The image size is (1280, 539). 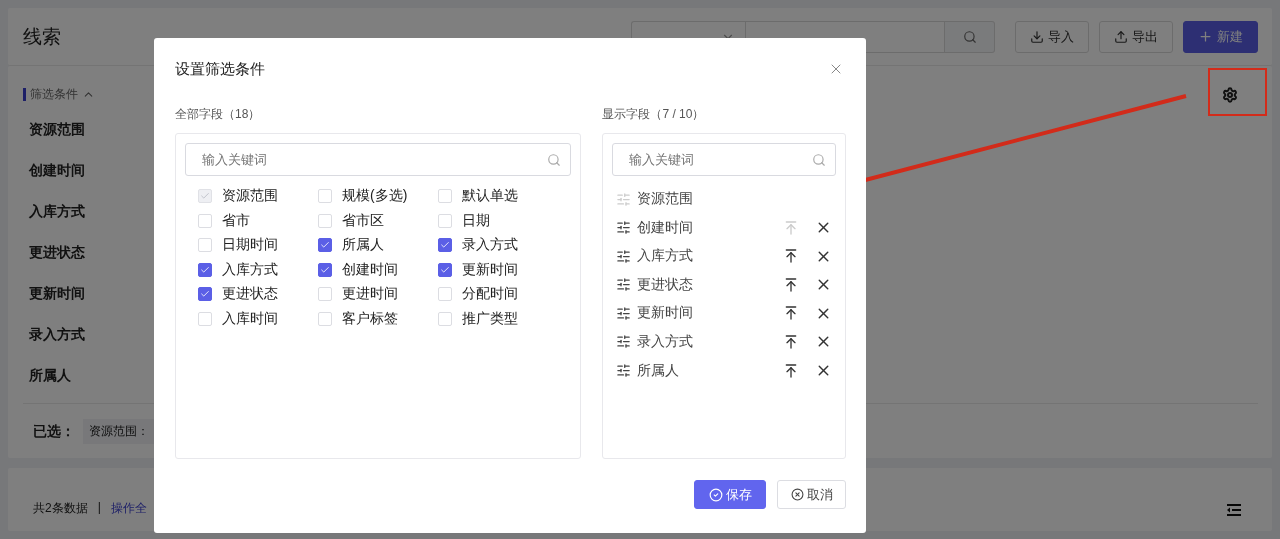 What do you see at coordinates (378, 294) in the screenshot?
I see `field-checkbox: 更进时间` at bounding box center [378, 294].